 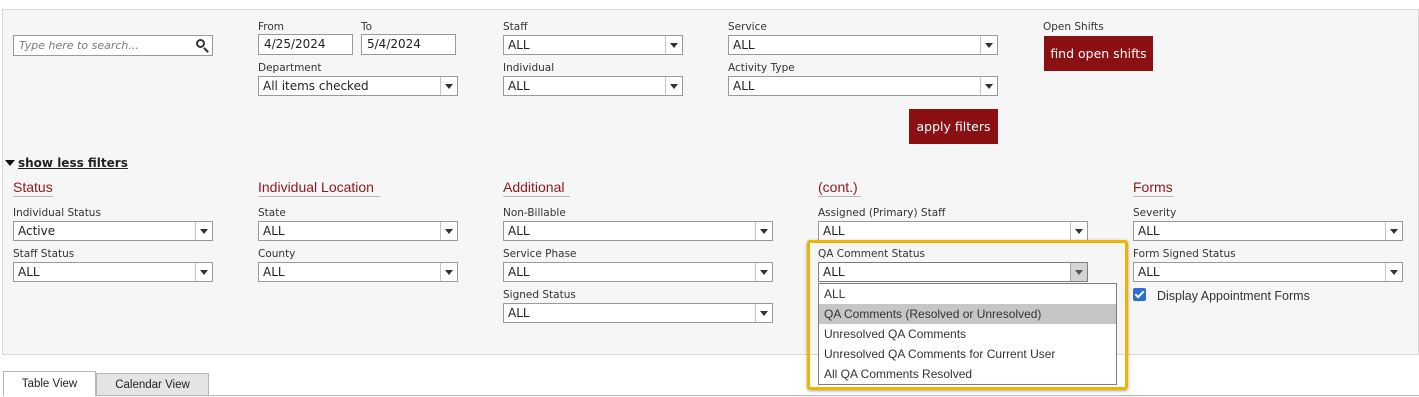 I want to click on state-select: ALL, so click(x=358, y=231).